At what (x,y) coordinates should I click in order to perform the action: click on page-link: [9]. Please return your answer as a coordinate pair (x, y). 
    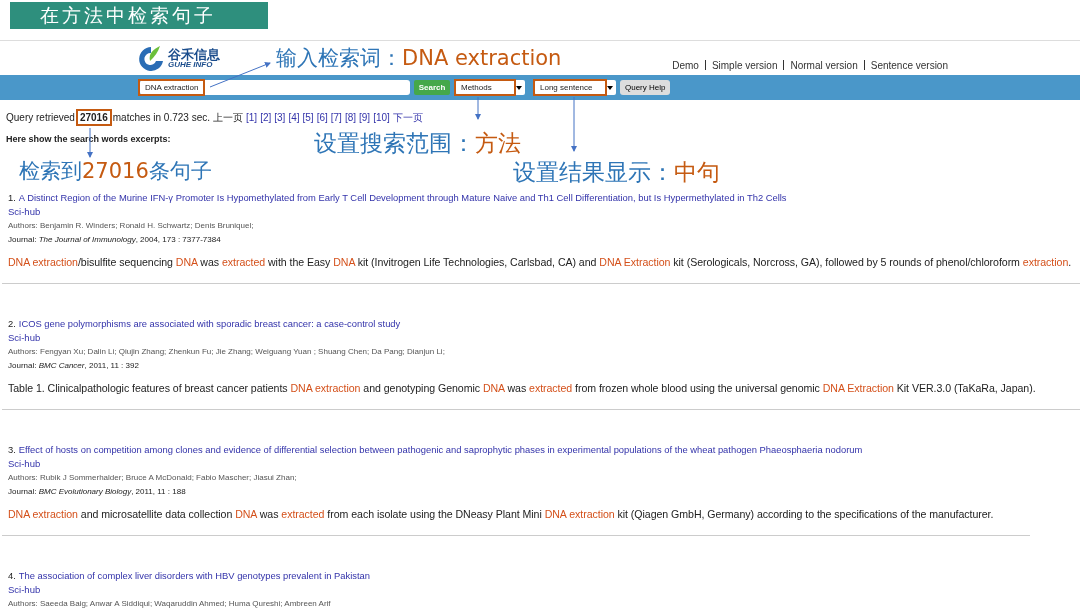
    Looking at the image, I should click on (365, 117).